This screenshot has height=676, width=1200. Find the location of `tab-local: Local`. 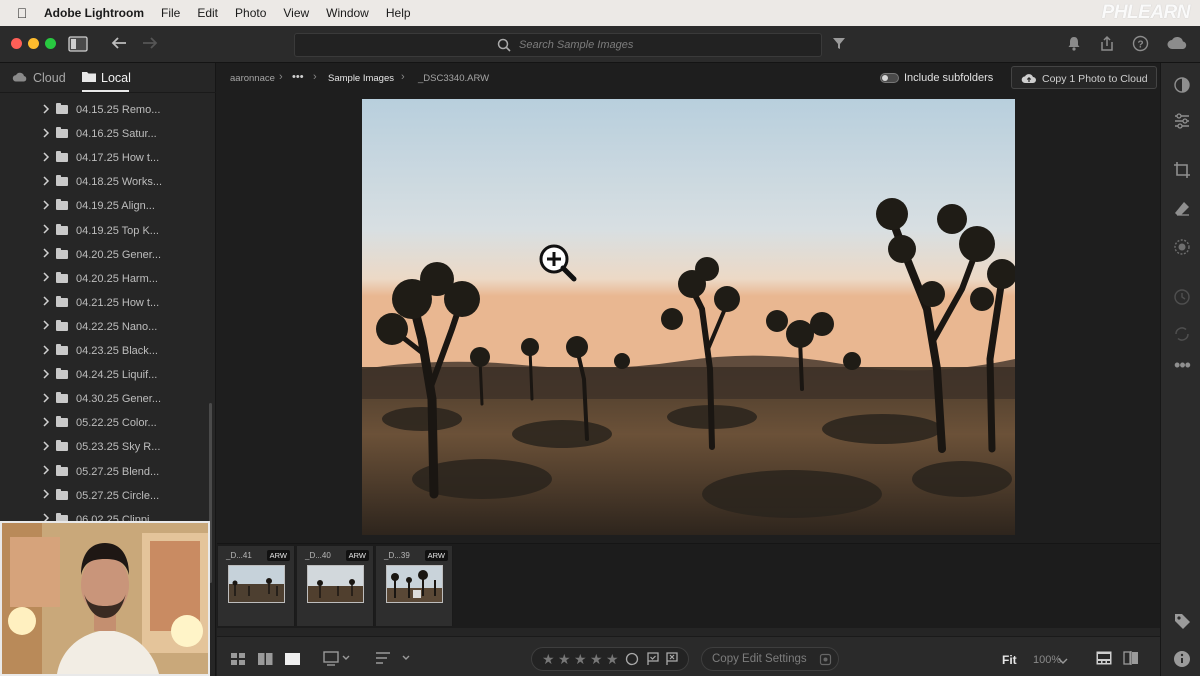

tab-local: Local is located at coordinates (106, 78).